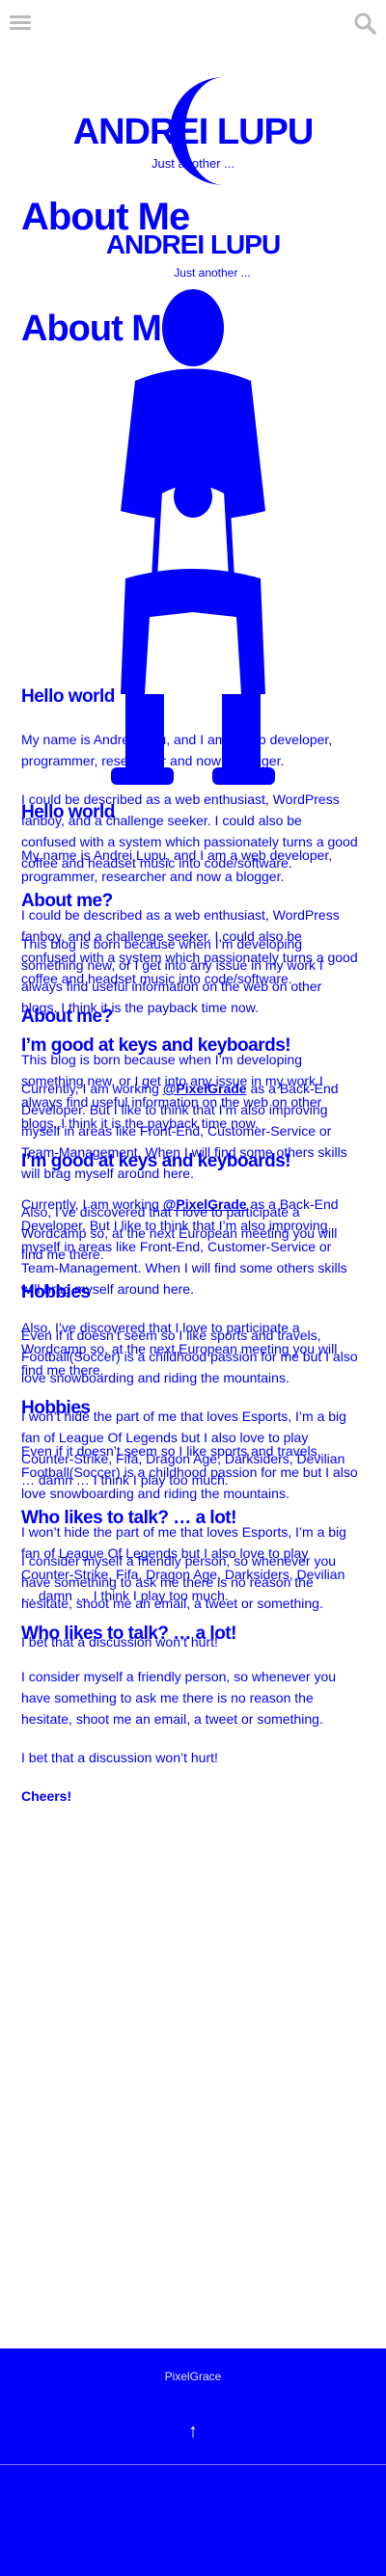 The height and width of the screenshot is (2576, 386). Describe the element at coordinates (119, 1758) in the screenshot. I see `paragraph: I bet that a discussion won’t hurt!` at that location.